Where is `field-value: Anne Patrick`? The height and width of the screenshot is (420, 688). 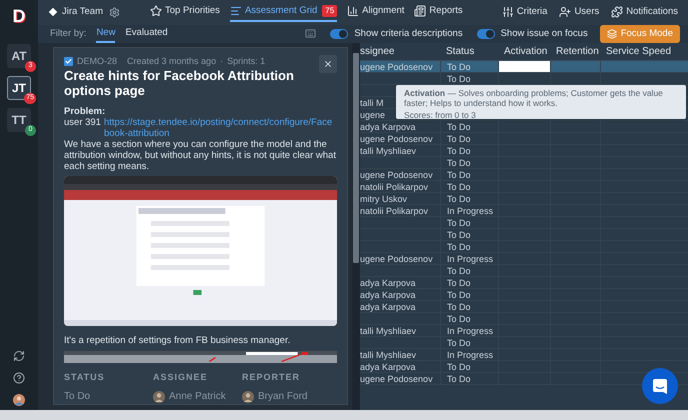 field-value: Anne Patrick is located at coordinates (197, 397).